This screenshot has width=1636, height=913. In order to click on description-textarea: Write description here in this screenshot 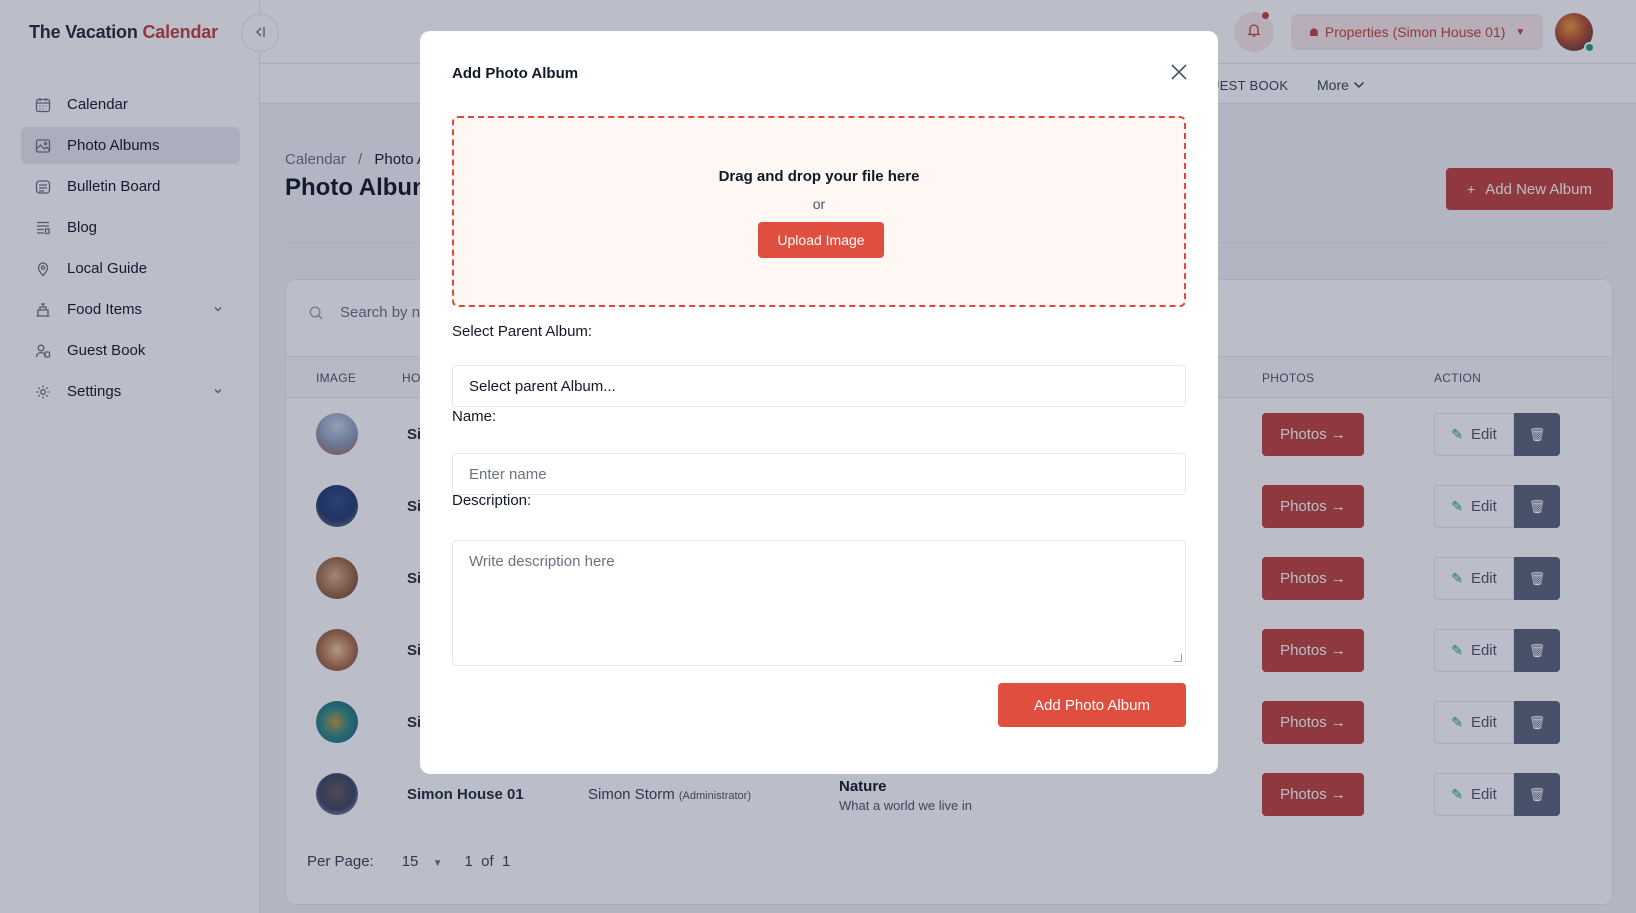, I will do `click(819, 603)`.